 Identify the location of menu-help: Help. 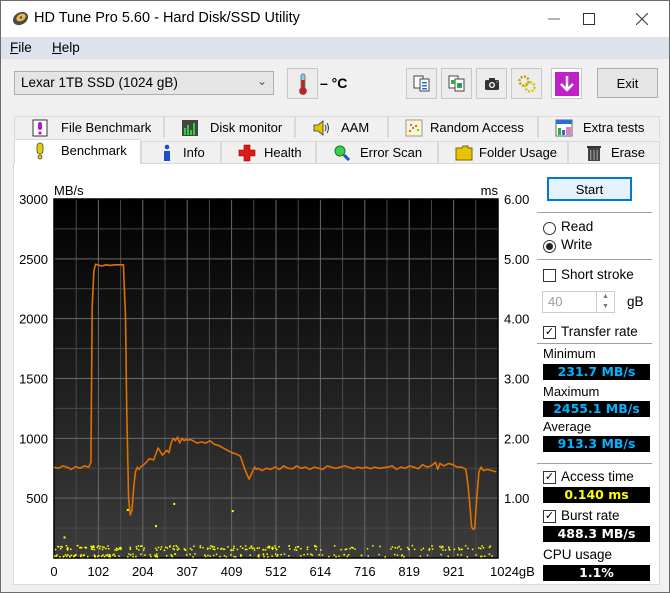
(66, 47).